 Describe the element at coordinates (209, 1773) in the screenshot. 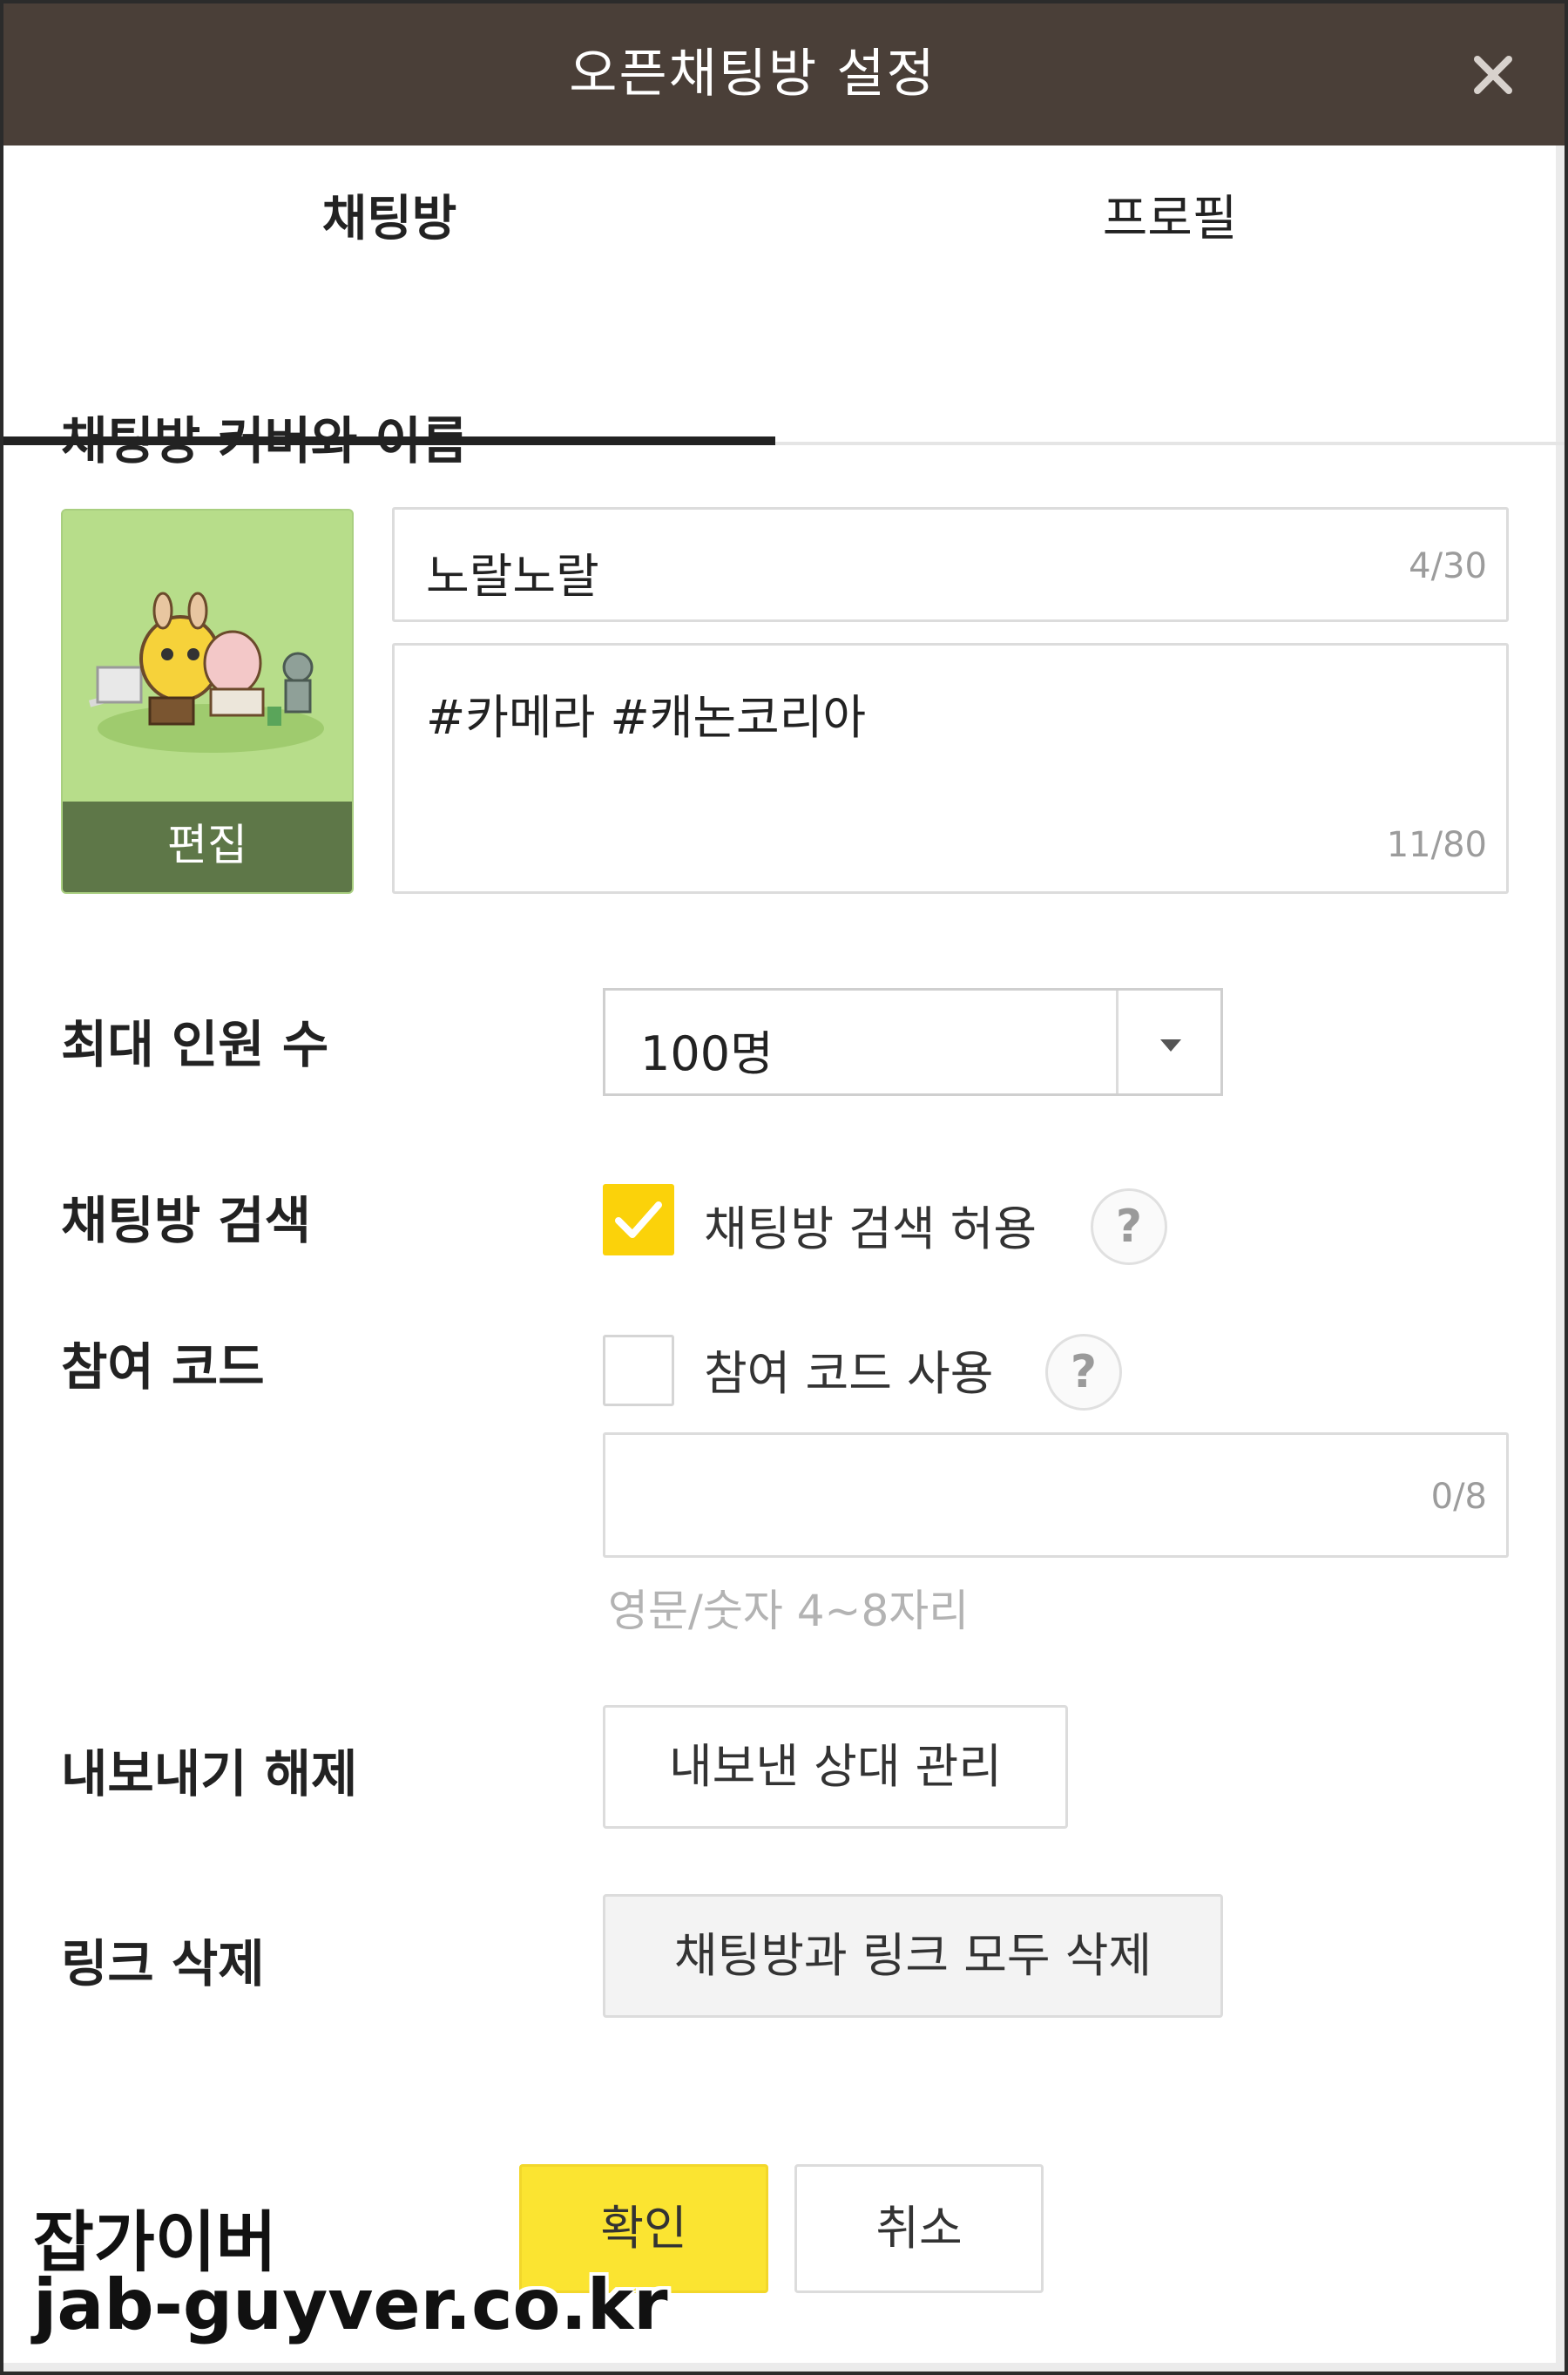

I see `export-release-label: 내보내기 해제` at that location.